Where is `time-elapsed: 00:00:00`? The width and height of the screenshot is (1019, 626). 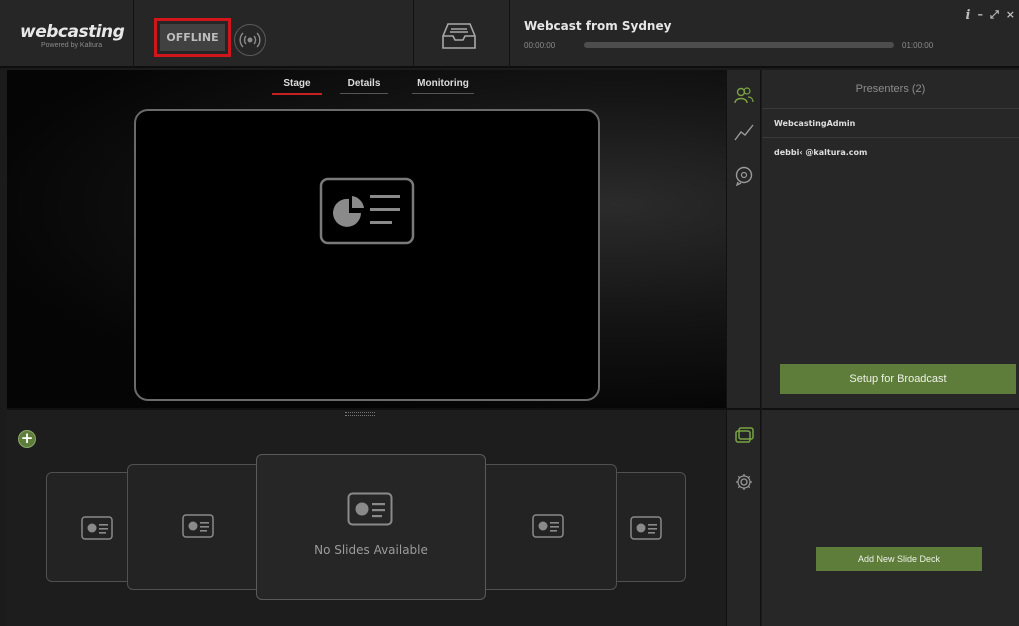
time-elapsed: 00:00:00 is located at coordinates (540, 45).